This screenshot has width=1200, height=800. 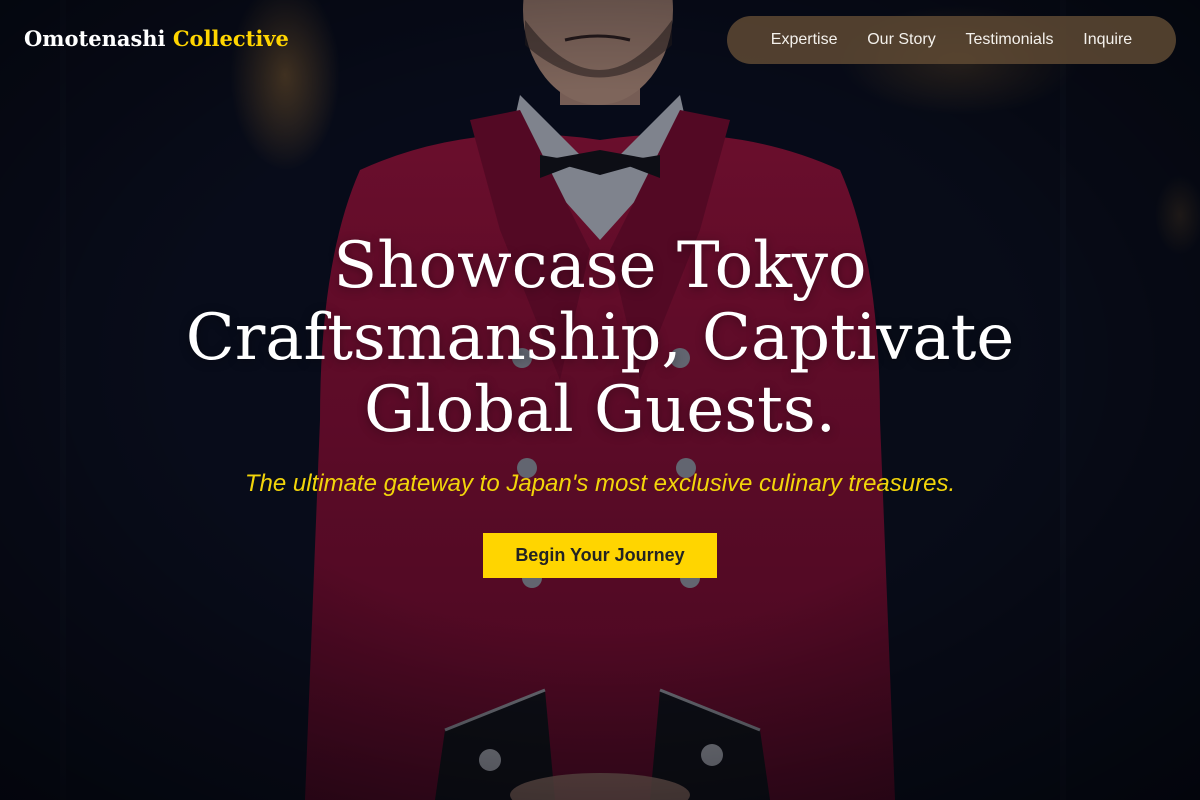 I want to click on brand-logo: Omotenashi Collective, so click(x=156, y=38).